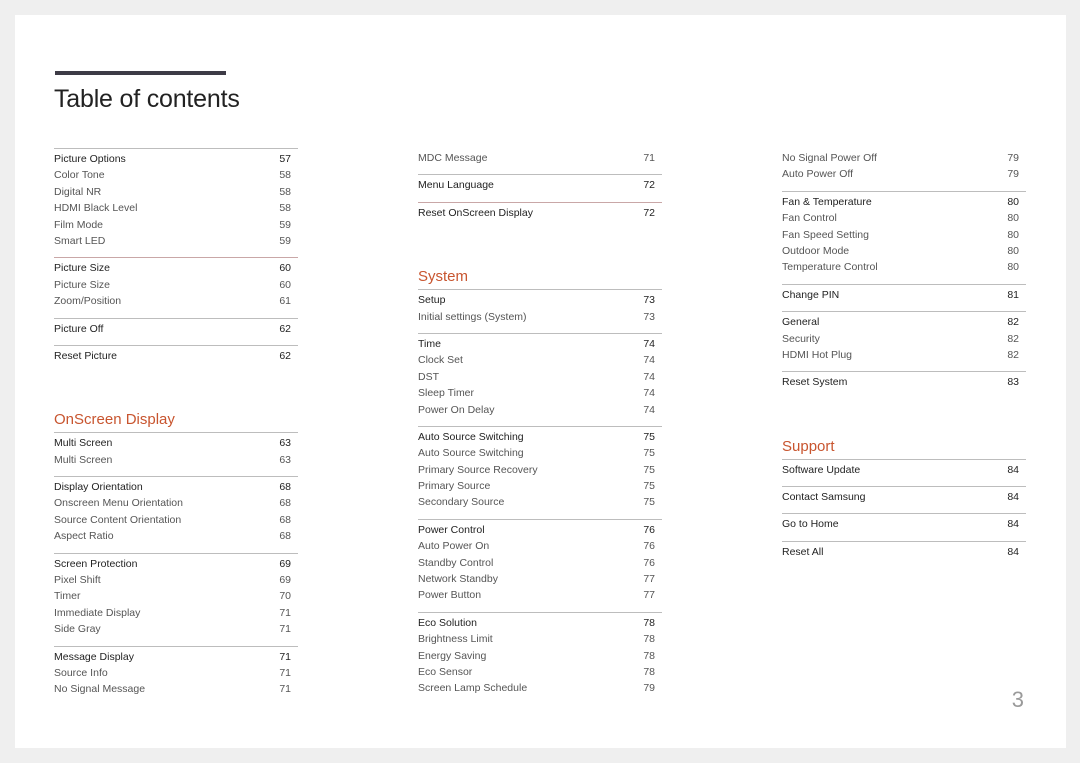 The image size is (1080, 763). Describe the element at coordinates (176, 673) in the screenshot. I see `toc-entry: Source Info 71` at that location.